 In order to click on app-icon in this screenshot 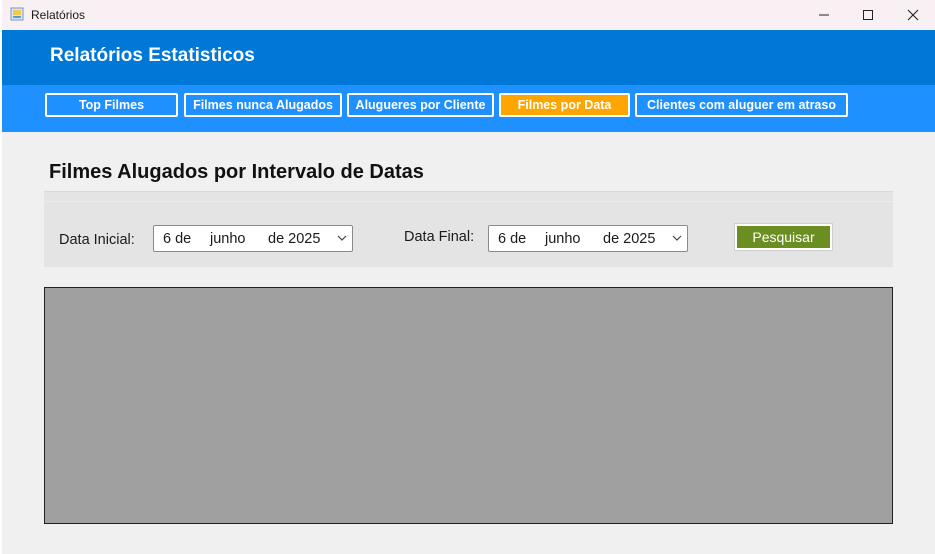, I will do `click(17, 14)`.